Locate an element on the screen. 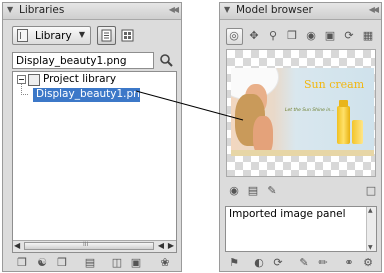 Image resolution: width=384 pixels, height=273 pixels. scroll-thumb-grip: III is located at coordinates (86, 244).